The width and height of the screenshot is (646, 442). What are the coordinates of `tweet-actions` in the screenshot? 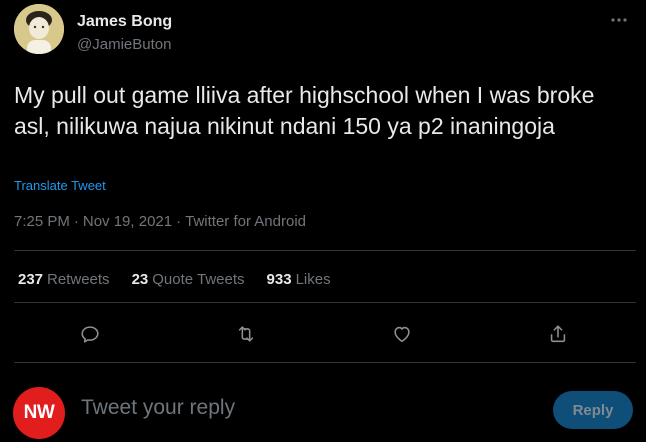 It's located at (325, 334).